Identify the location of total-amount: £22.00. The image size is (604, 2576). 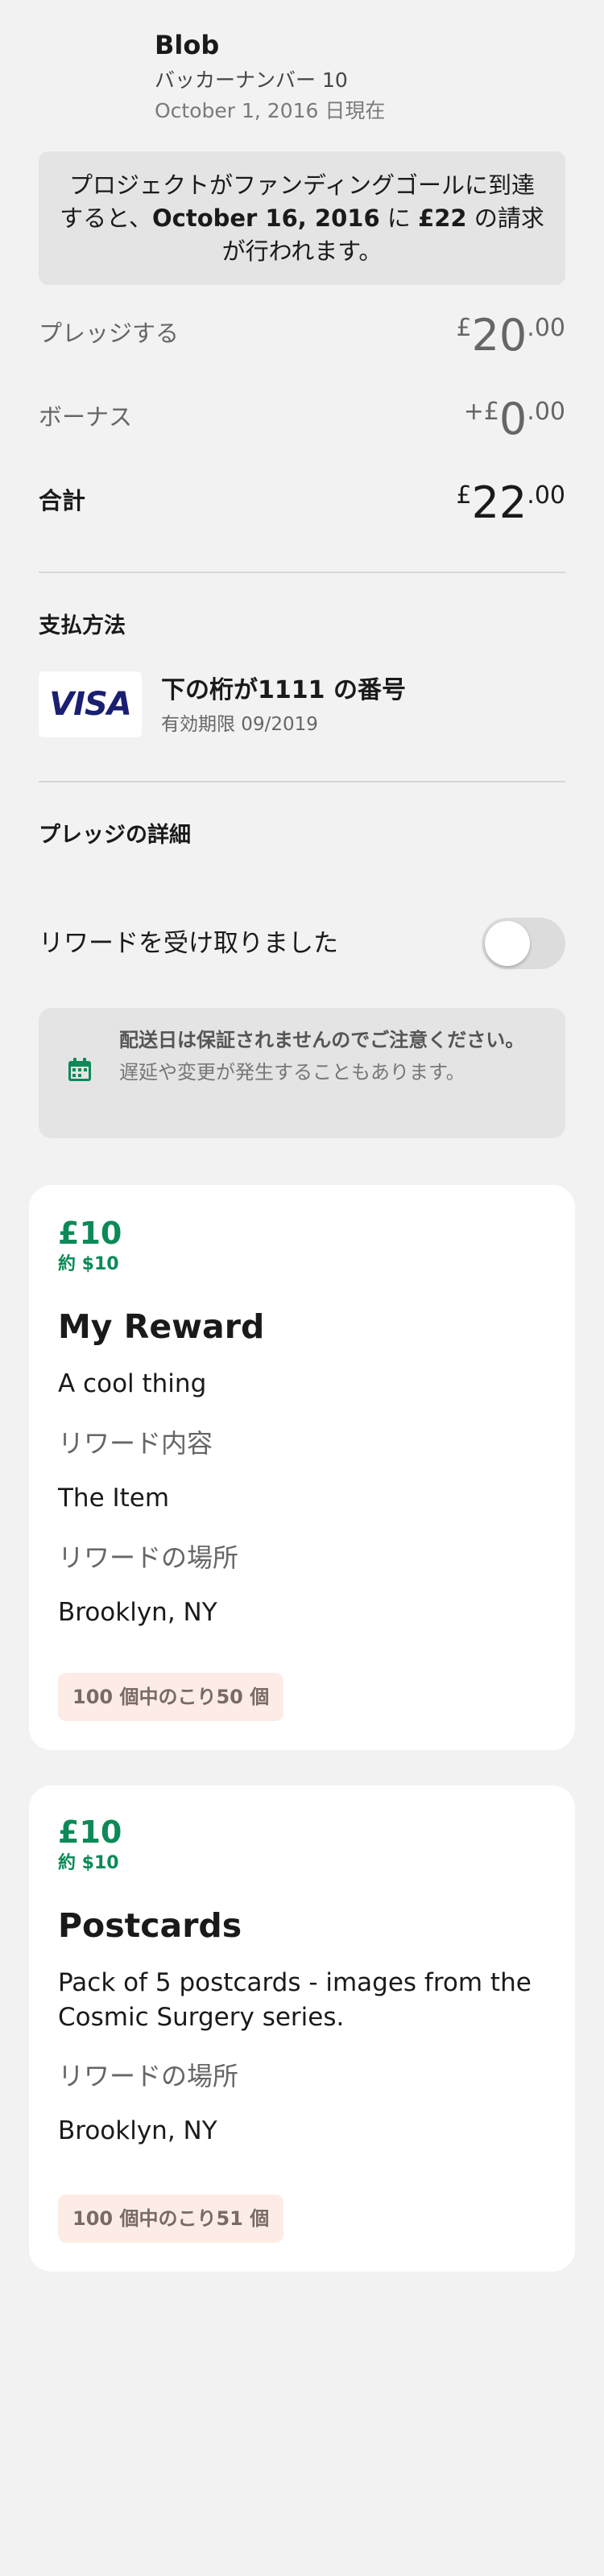
(511, 503).